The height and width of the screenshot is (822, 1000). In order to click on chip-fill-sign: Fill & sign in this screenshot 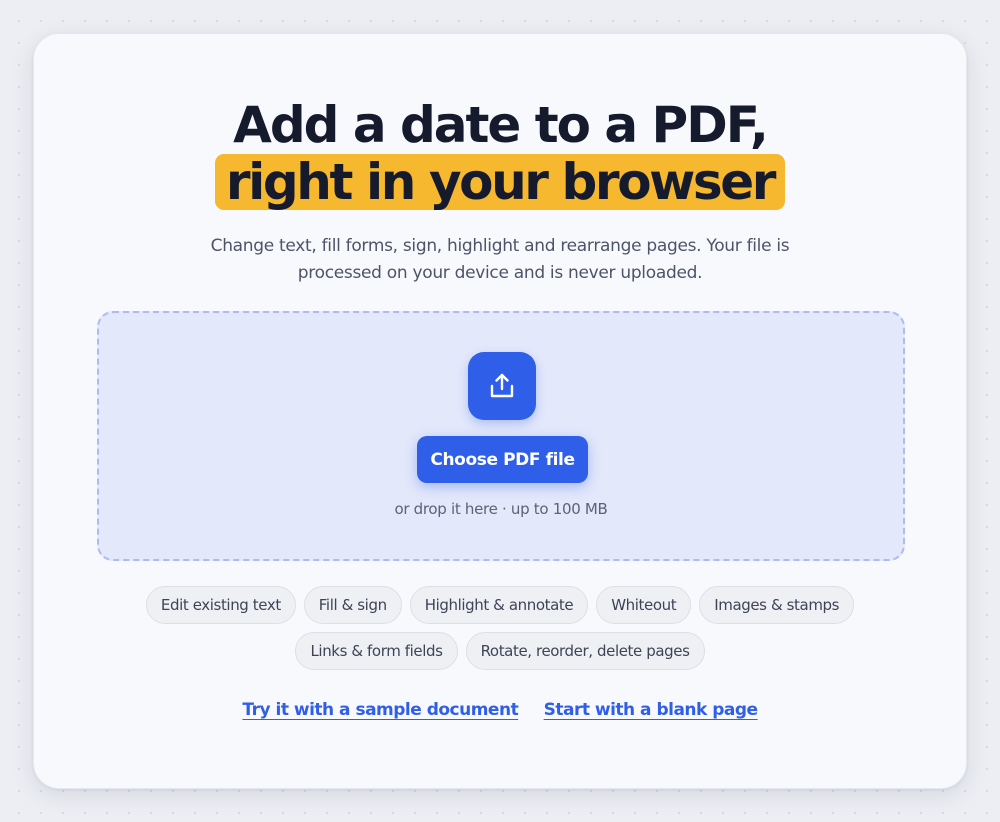, I will do `click(352, 605)`.